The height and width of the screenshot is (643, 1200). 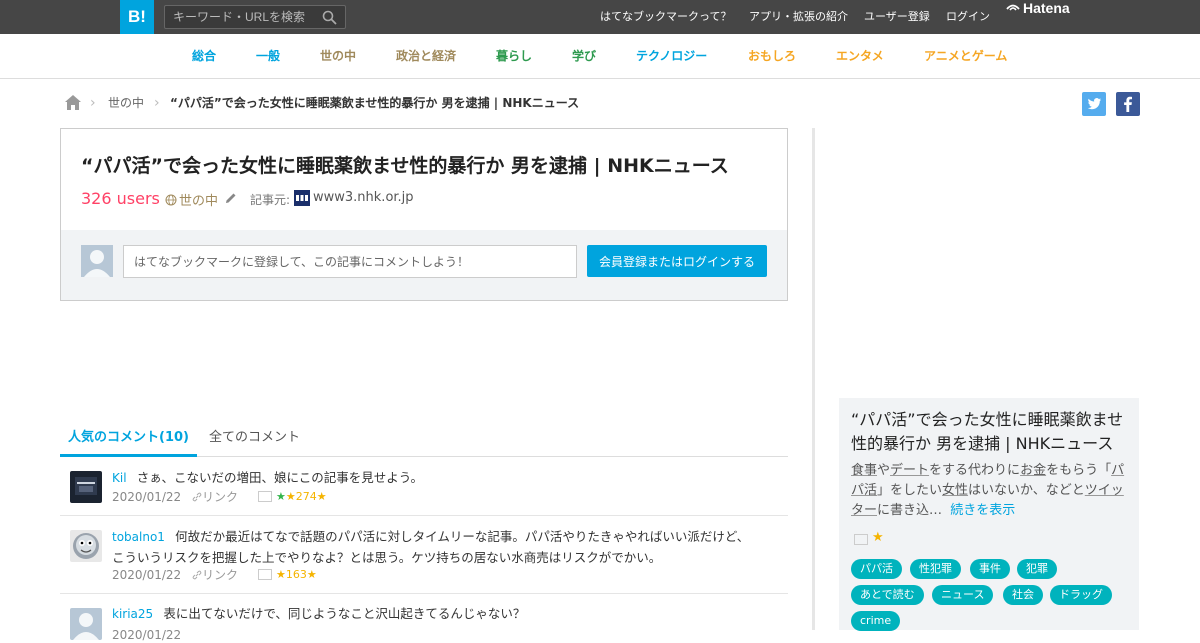 I want to click on category-テクノロジー: テクノロジー, so click(x=671, y=56).